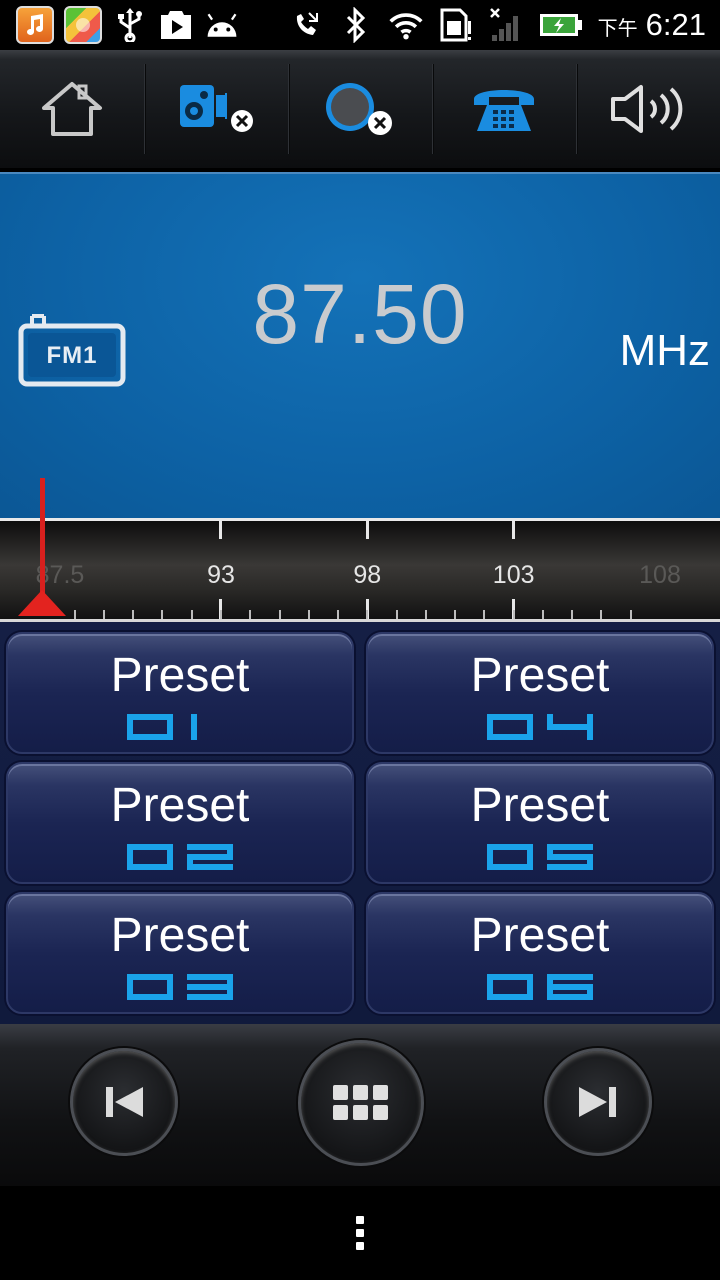  Describe the element at coordinates (60, 575) in the screenshot. I see `tuner-tick-label: 87.5` at that location.